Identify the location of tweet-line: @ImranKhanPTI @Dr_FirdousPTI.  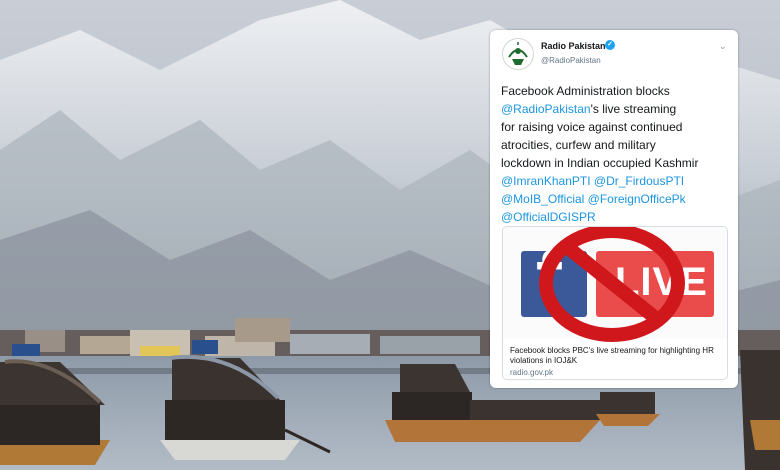
(617, 181).